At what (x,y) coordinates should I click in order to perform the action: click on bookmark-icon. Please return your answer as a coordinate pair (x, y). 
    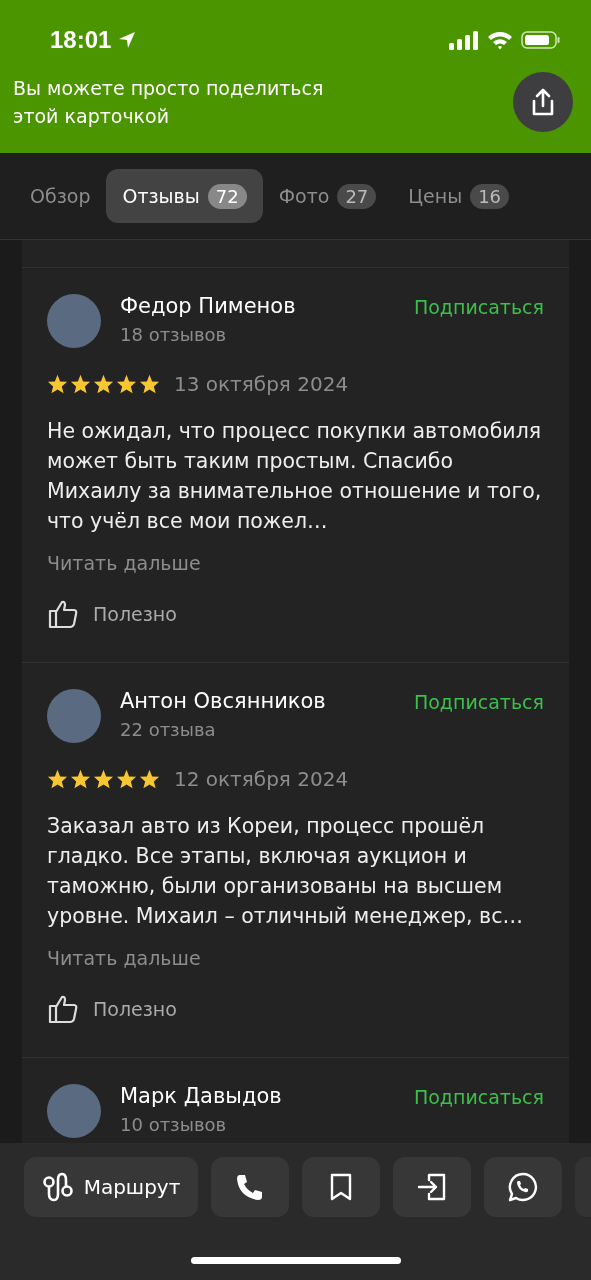
    Looking at the image, I should click on (341, 1187).